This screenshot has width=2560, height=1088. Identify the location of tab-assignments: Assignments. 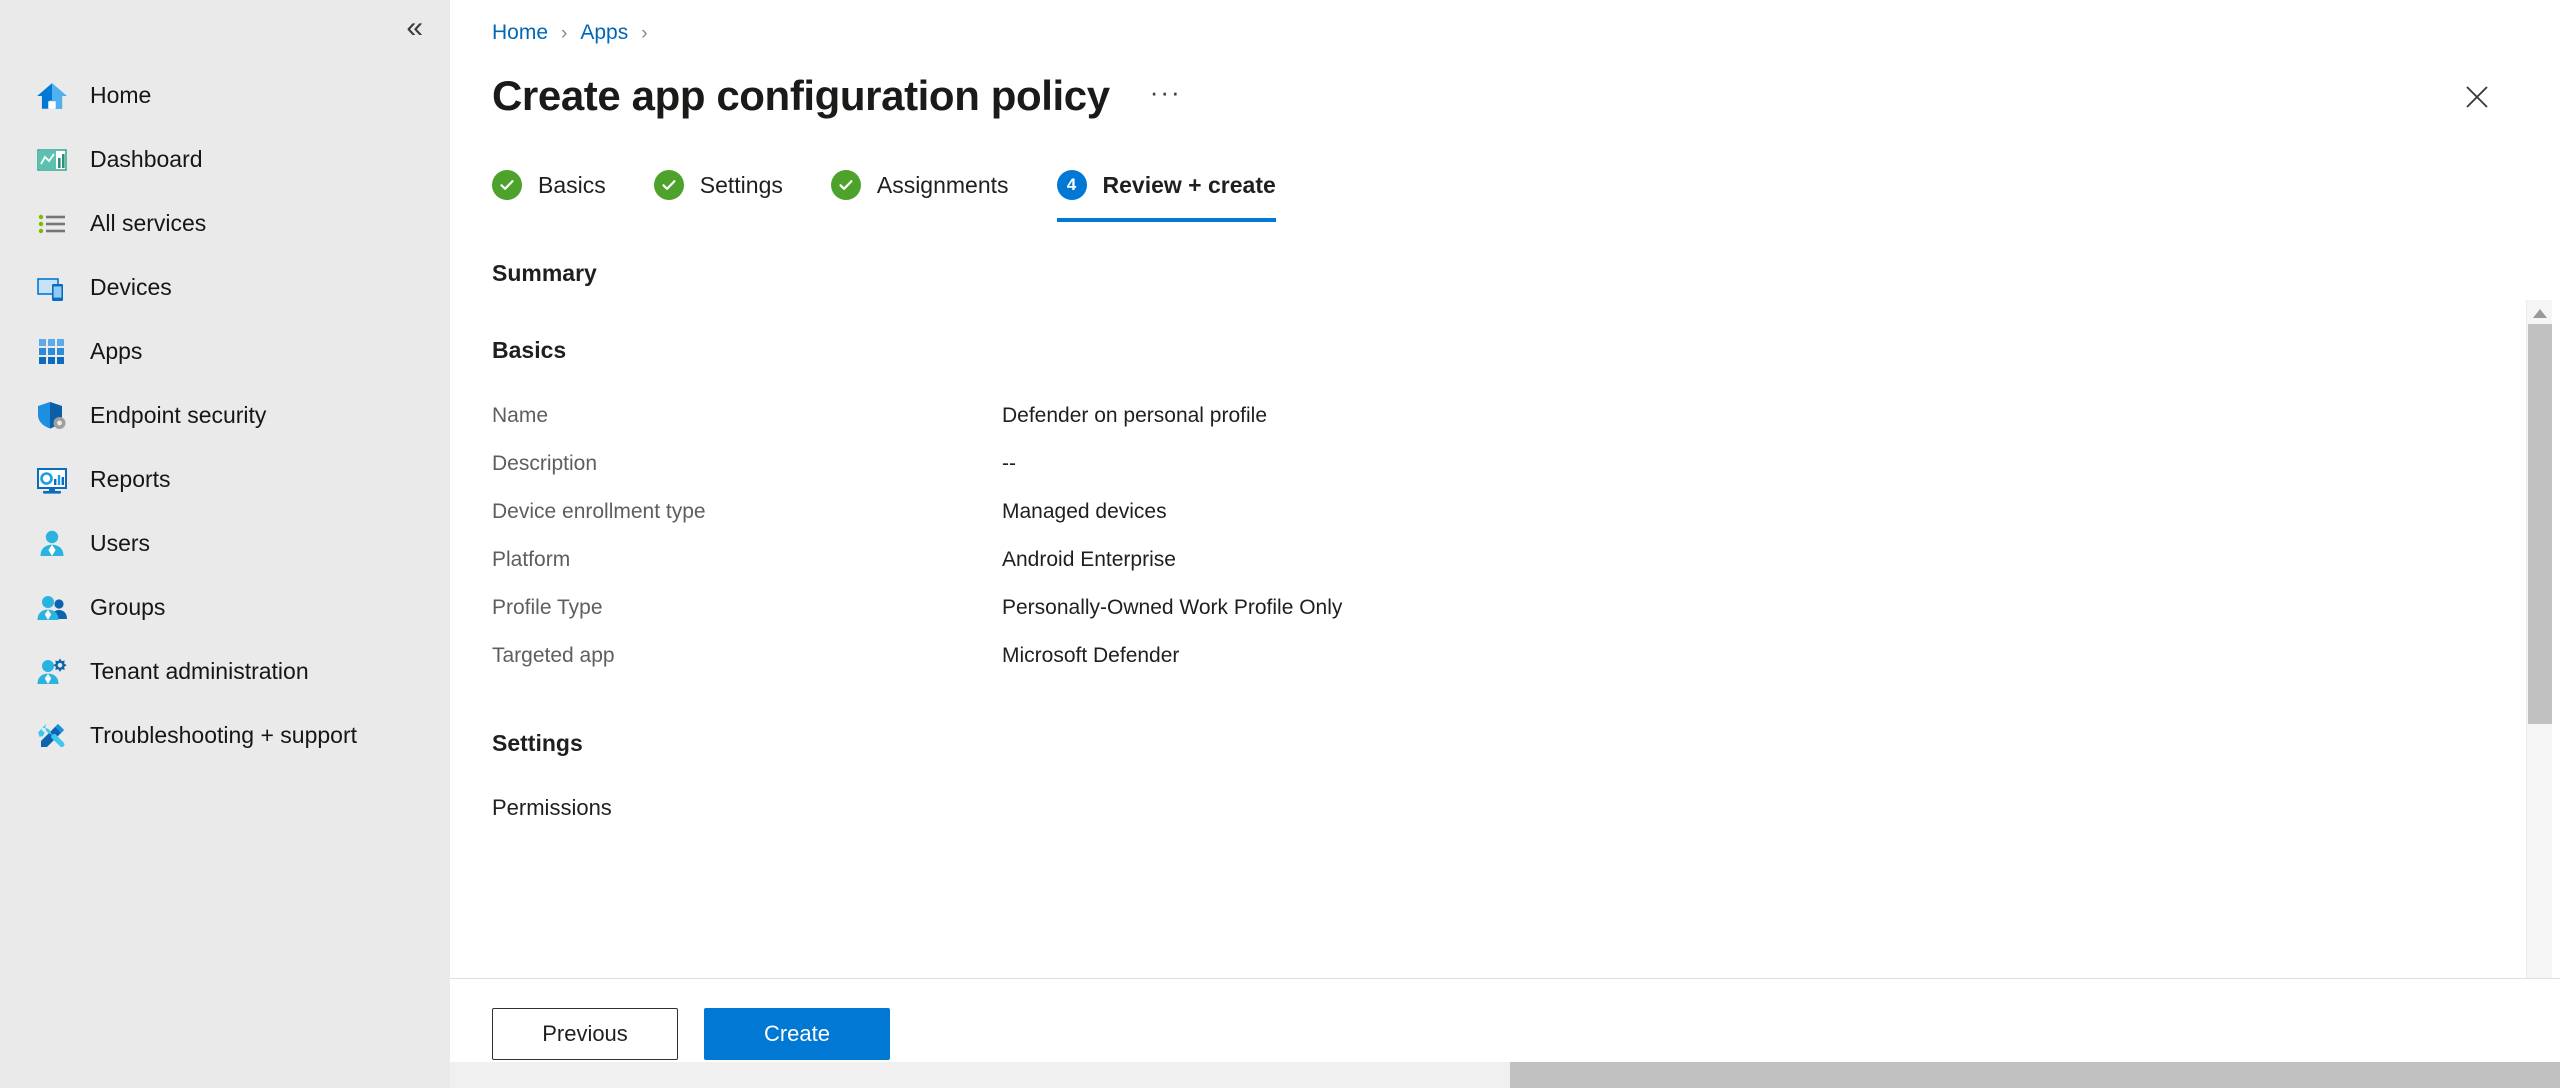
(921, 191).